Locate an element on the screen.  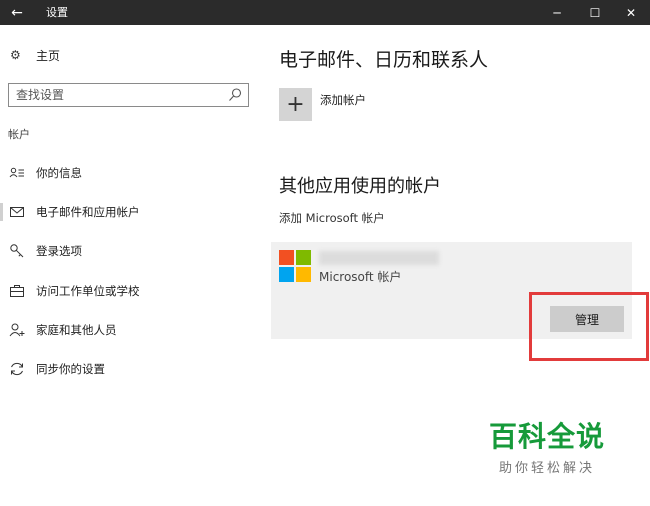
sidebar-item-label: 访问工作单位或学校 is located at coordinates (88, 291).